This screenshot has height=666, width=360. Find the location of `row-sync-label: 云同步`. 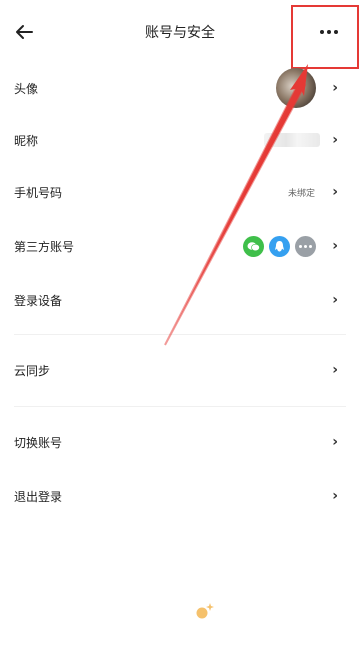

row-sync-label: 云同步 is located at coordinates (32, 370).